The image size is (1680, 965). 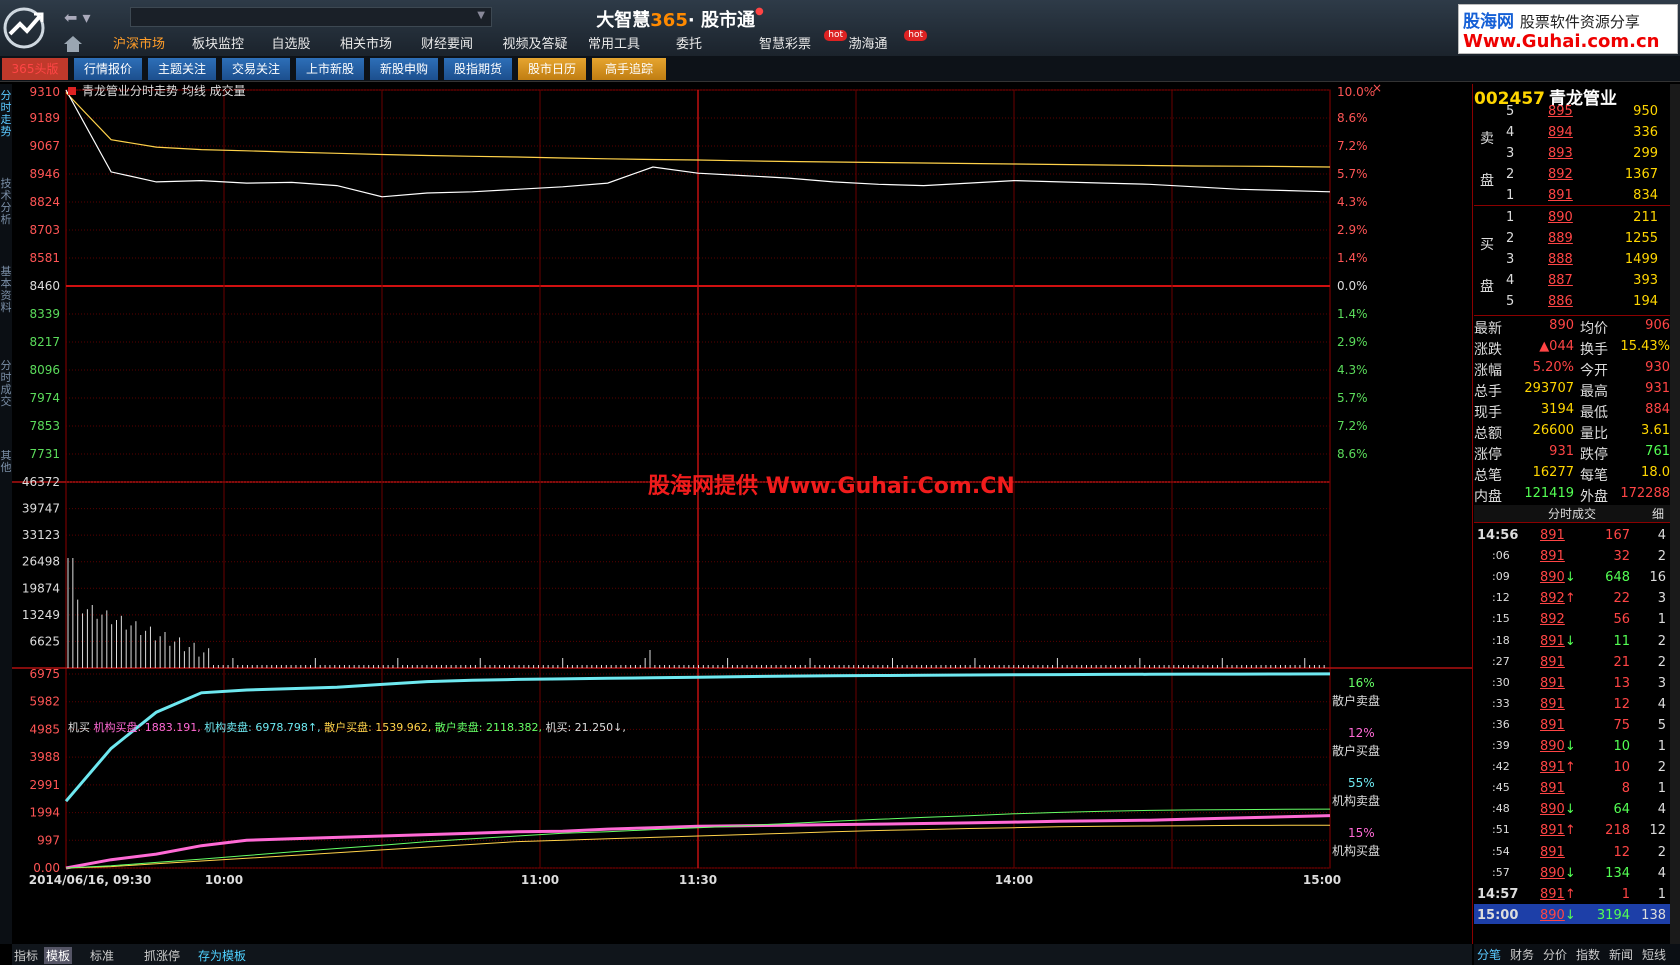 What do you see at coordinates (1625, 789) in the screenshot?
I see `trade-volume: 8` at bounding box center [1625, 789].